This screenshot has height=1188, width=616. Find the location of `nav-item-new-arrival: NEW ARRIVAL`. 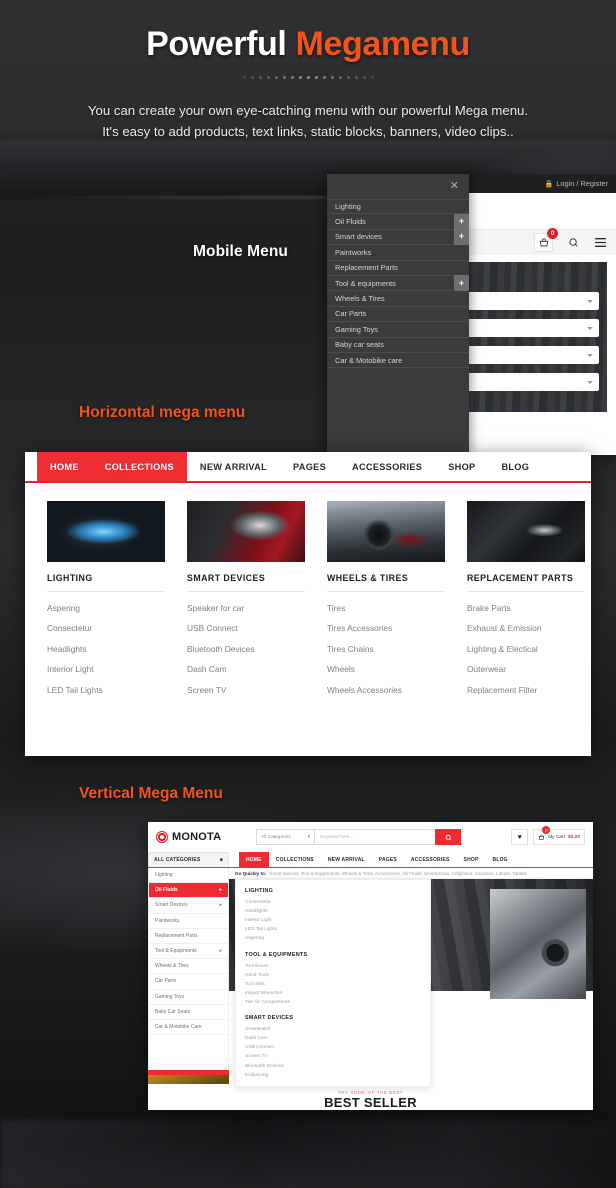

nav-item-new-arrival: NEW ARRIVAL is located at coordinates (233, 466).